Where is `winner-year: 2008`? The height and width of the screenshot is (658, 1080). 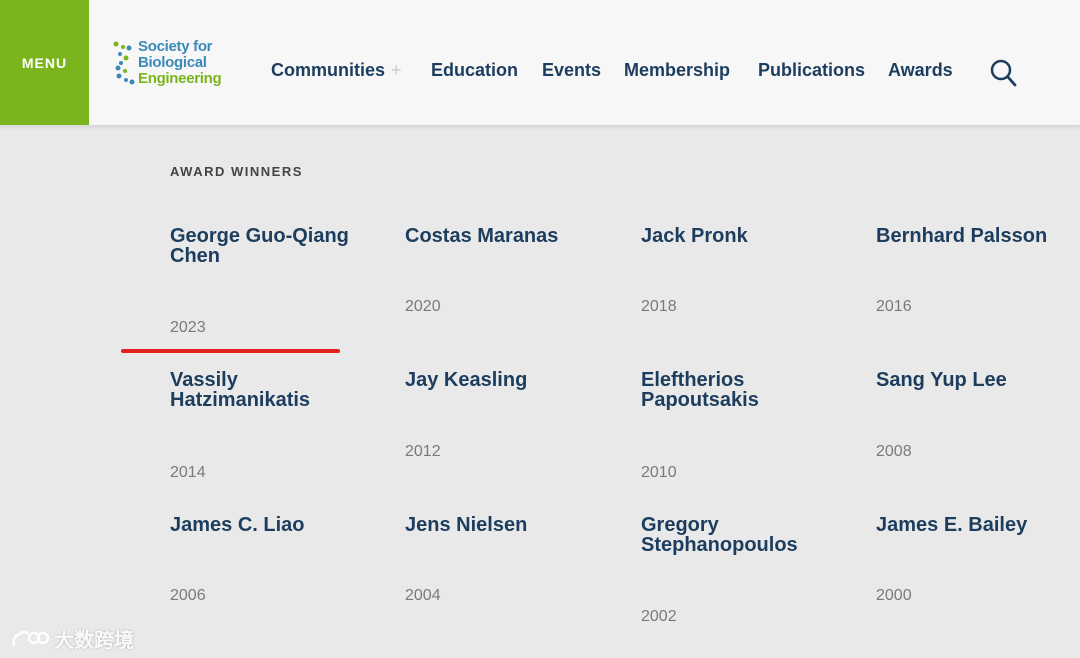 winner-year: 2008 is located at coordinates (894, 451).